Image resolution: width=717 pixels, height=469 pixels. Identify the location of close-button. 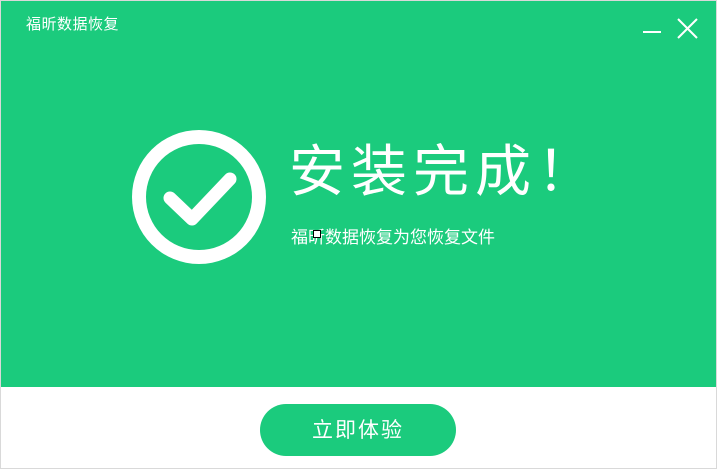
(688, 29).